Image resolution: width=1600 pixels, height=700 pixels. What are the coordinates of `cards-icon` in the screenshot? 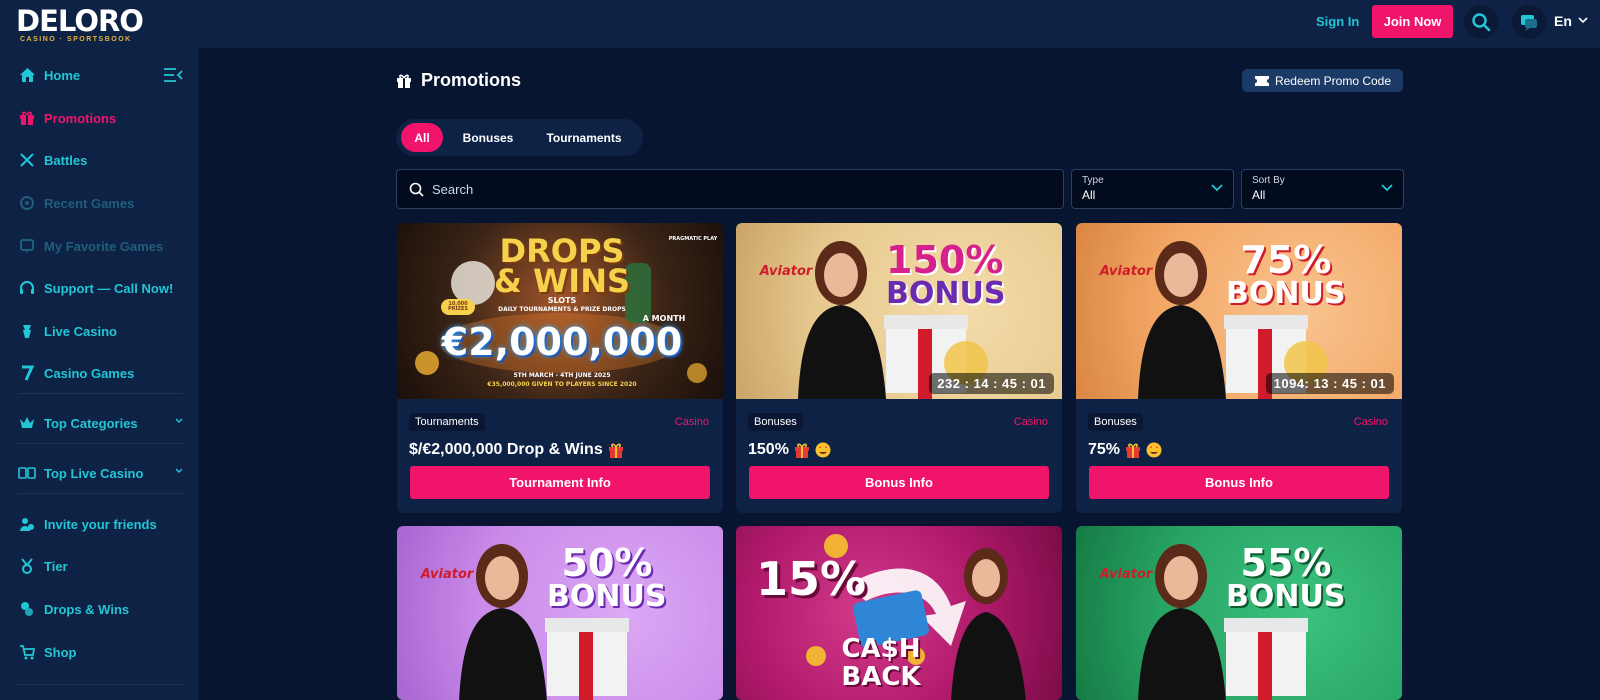 It's located at (27, 473).